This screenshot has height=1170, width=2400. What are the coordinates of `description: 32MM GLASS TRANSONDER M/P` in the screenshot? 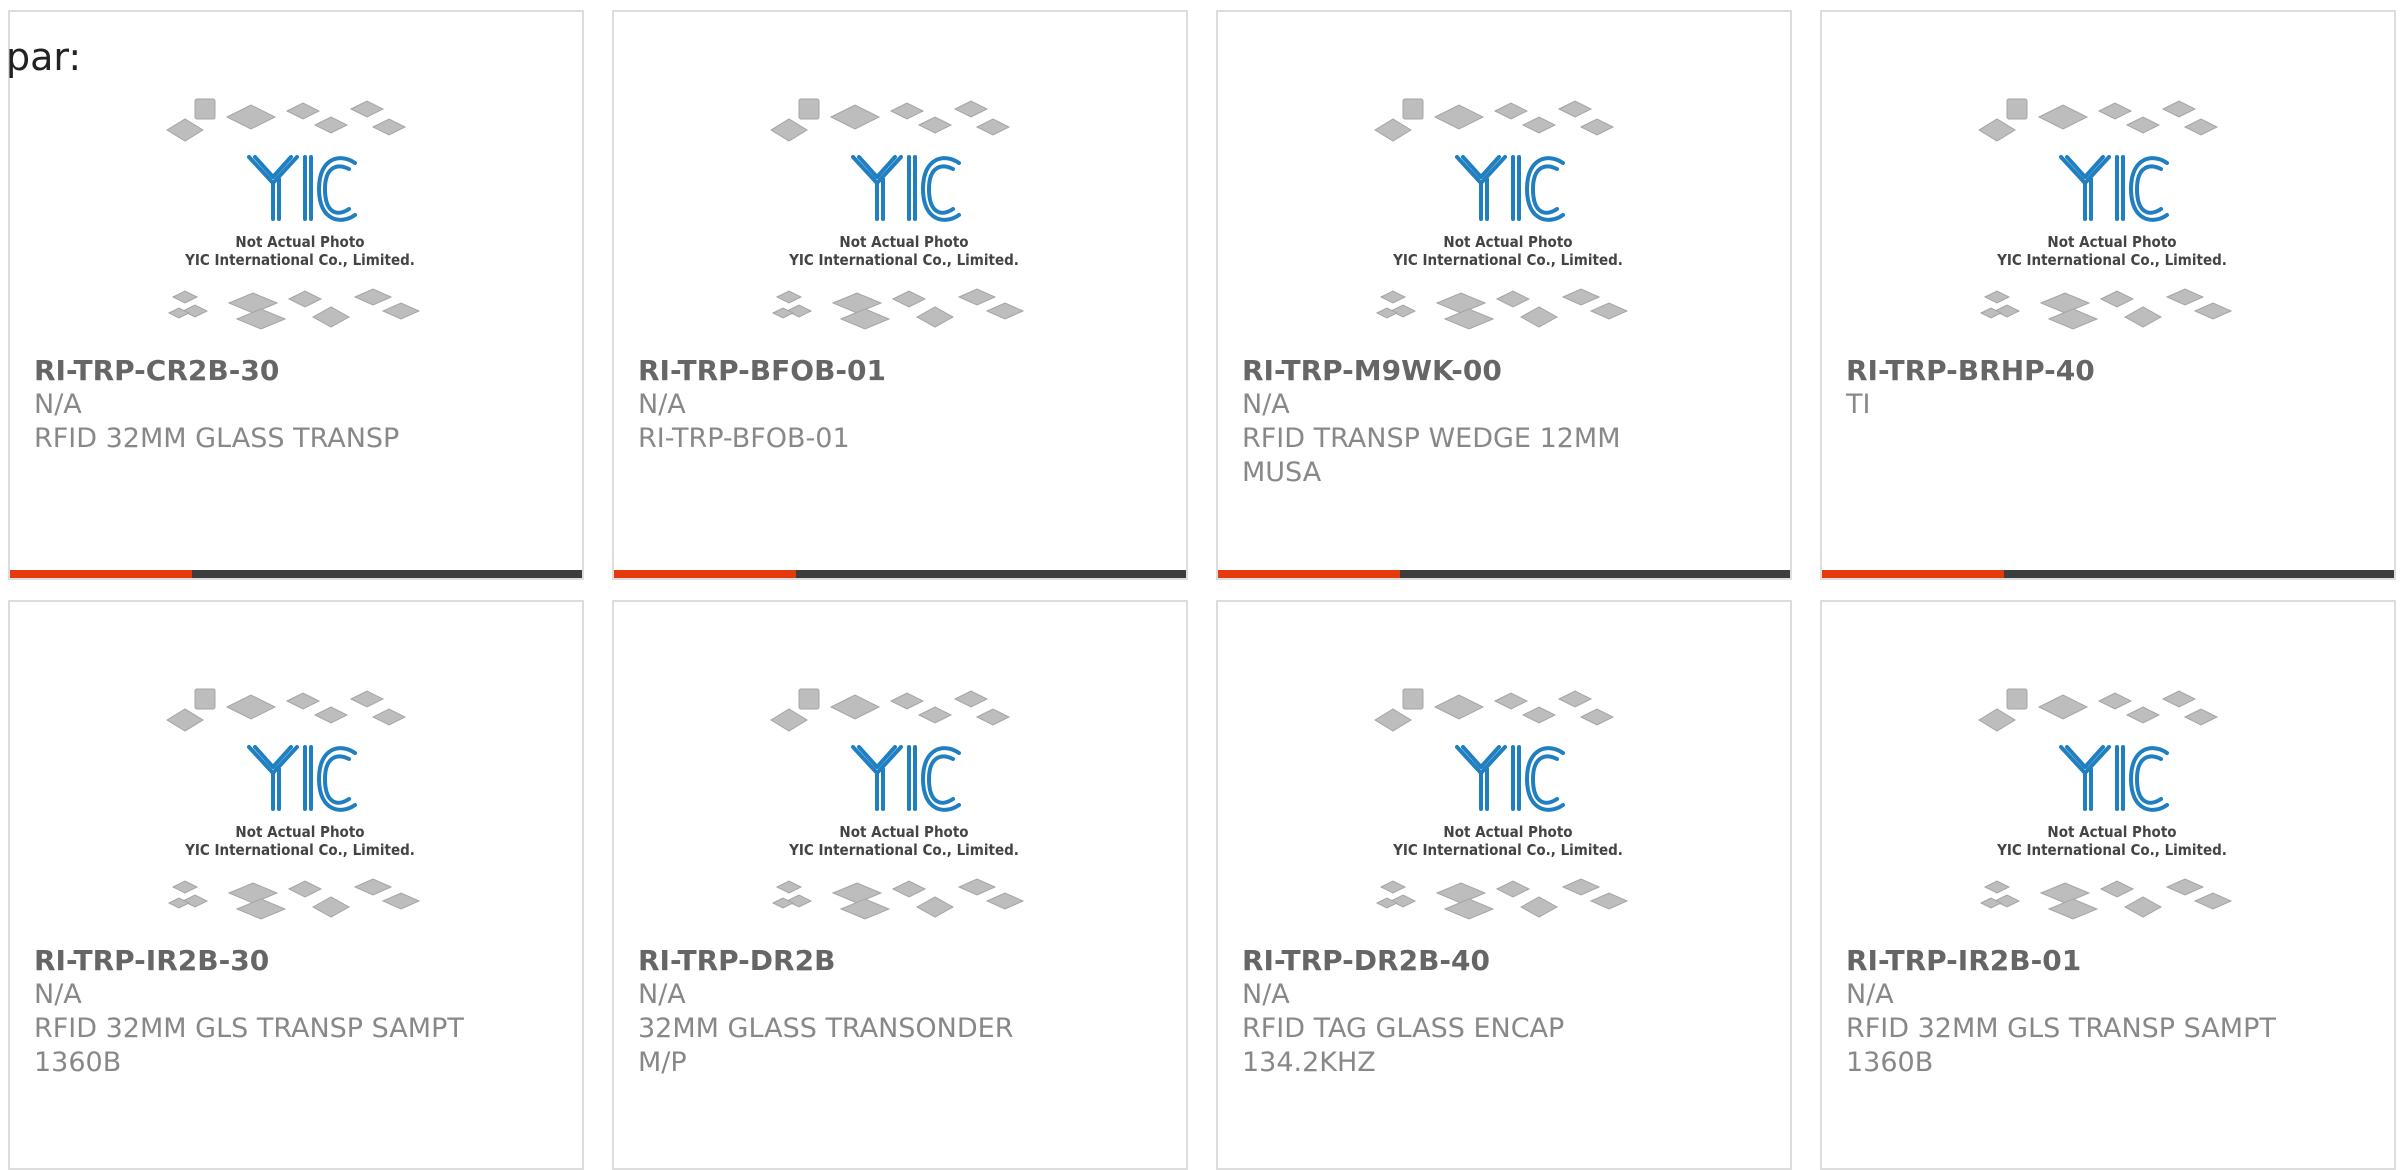 It's located at (826, 1045).